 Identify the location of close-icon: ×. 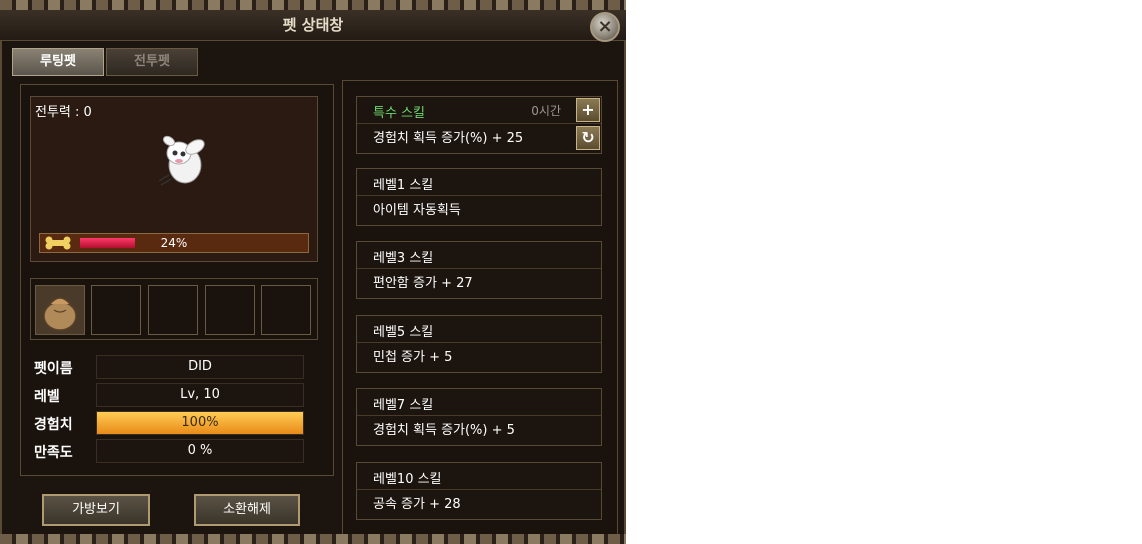
(605, 27).